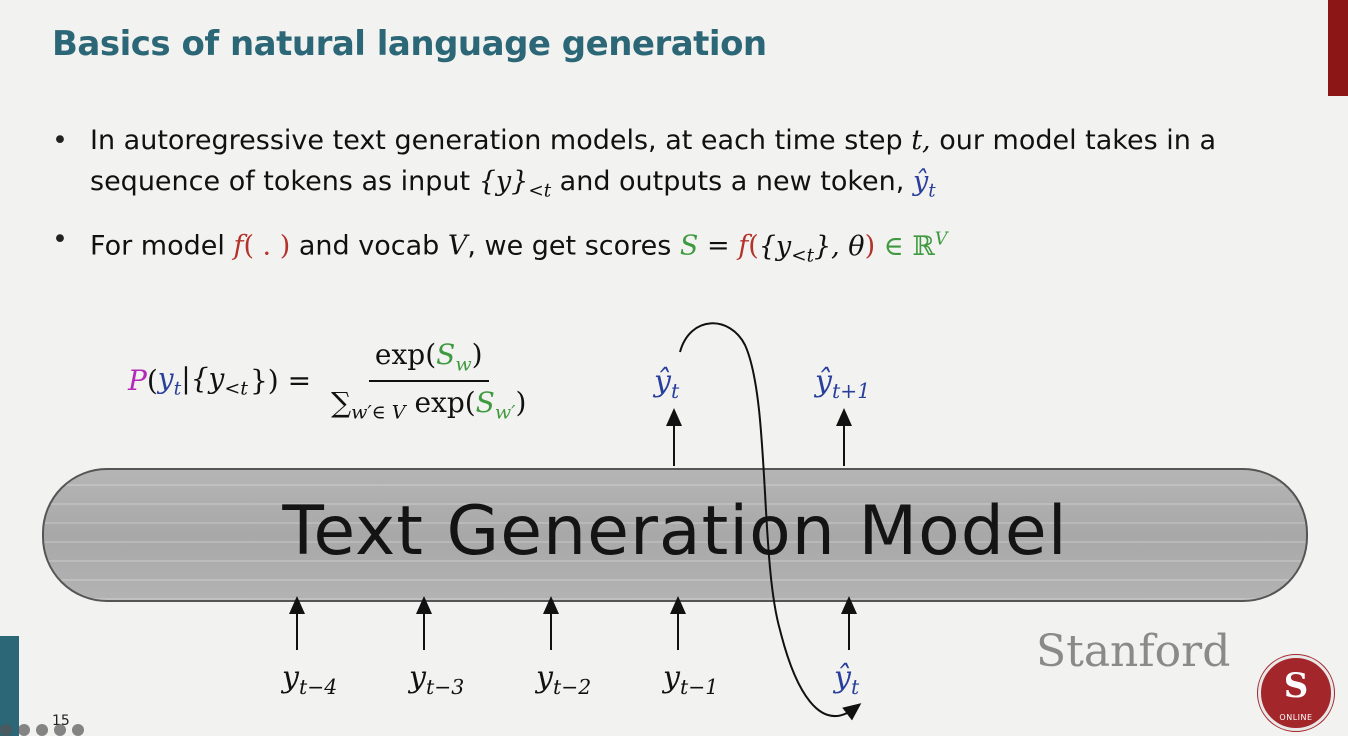  Describe the element at coordinates (1296, 686) in the screenshot. I see `seal-letter: S` at that location.